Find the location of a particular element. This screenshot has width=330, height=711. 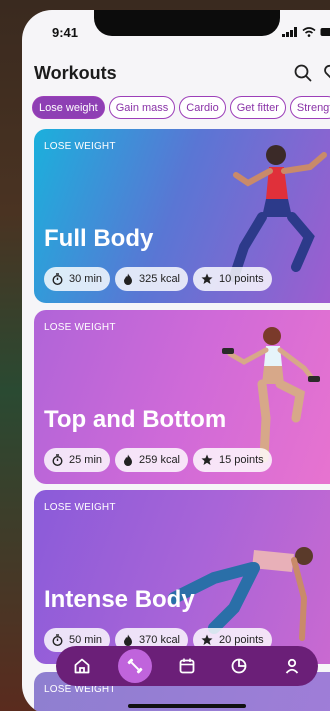

tab-home is located at coordinates (82, 666).